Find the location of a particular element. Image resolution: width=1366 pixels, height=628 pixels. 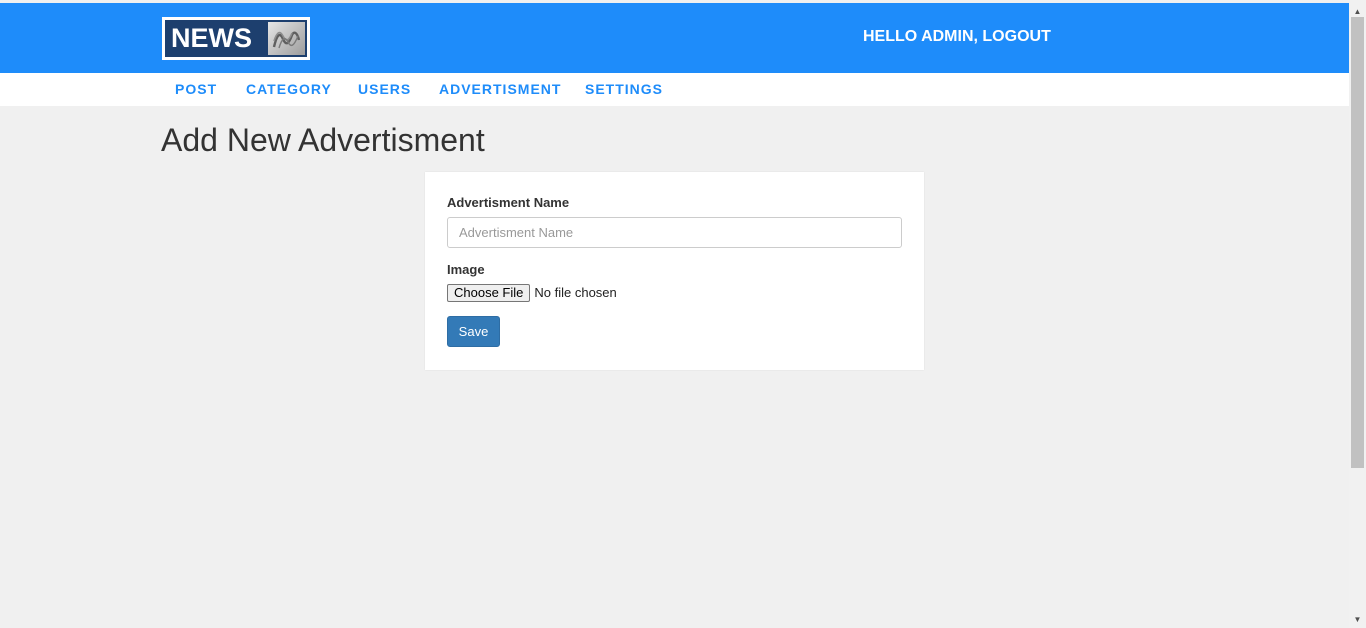

nav-item-post: POST is located at coordinates (196, 89).